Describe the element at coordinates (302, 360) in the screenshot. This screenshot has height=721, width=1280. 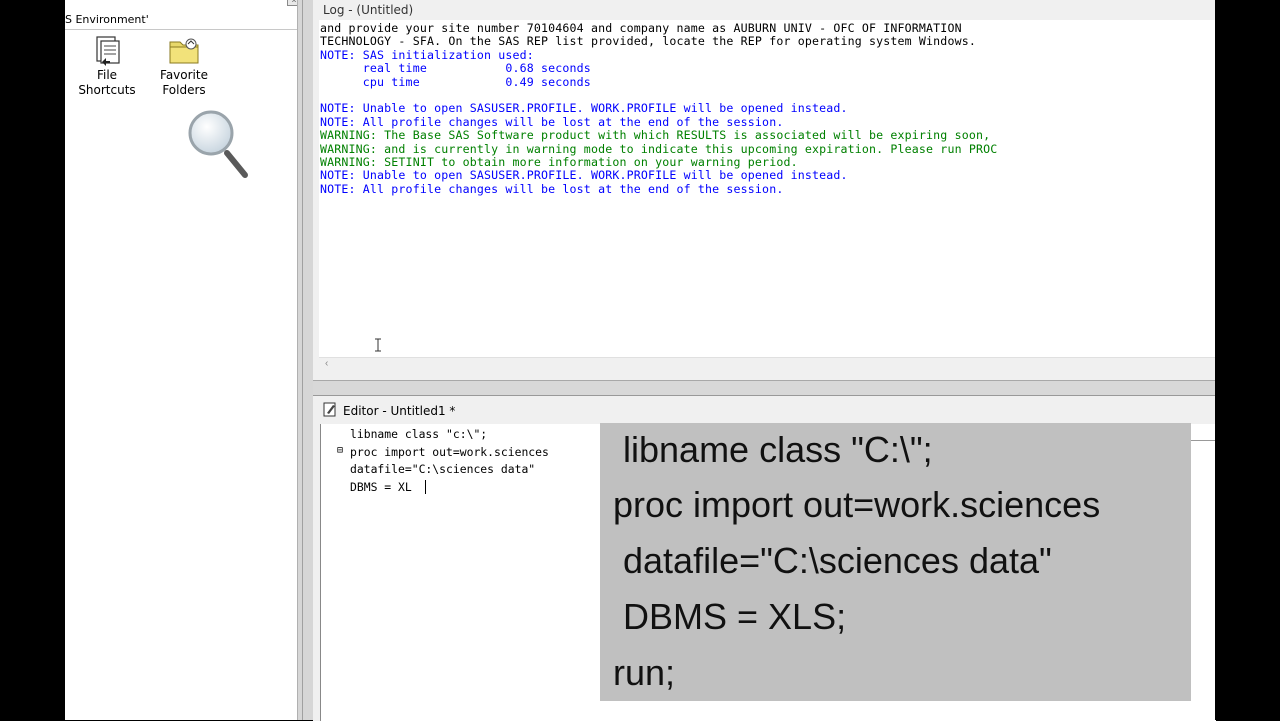
I see `splitter-line` at that location.